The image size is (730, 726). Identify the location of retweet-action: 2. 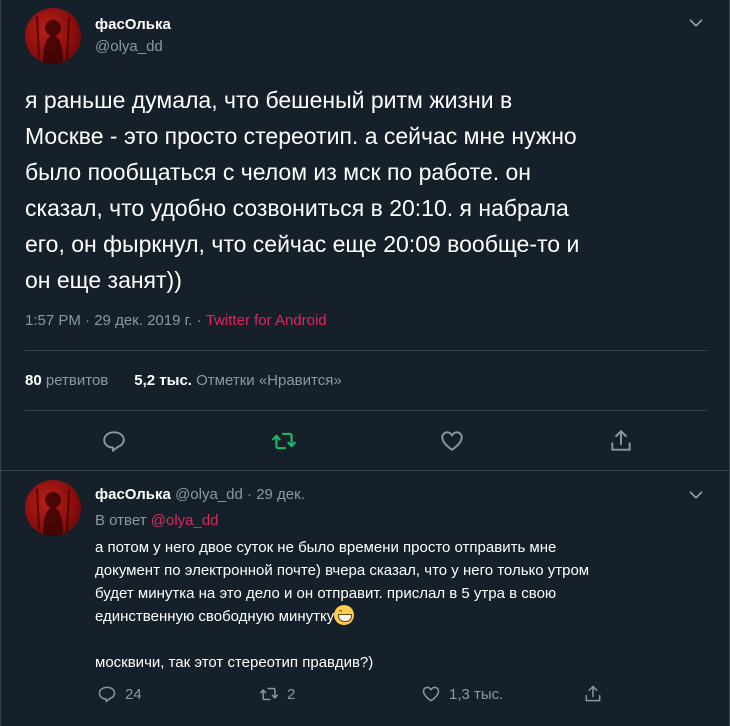
(277, 694).